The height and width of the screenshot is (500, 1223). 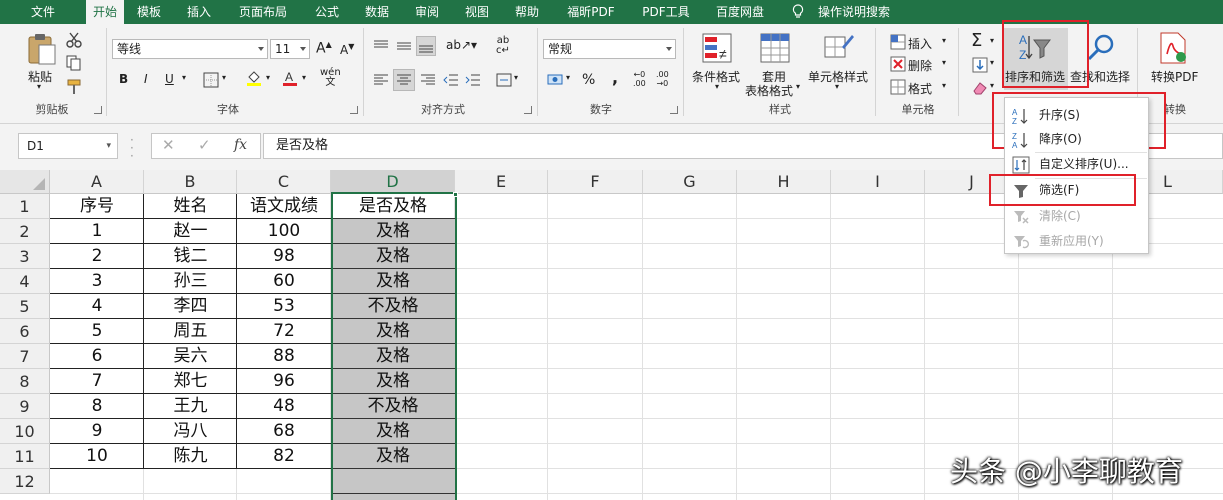 What do you see at coordinates (1076, 139) in the screenshot?
I see `sort-descending-item: Z A 降序(O)` at bounding box center [1076, 139].